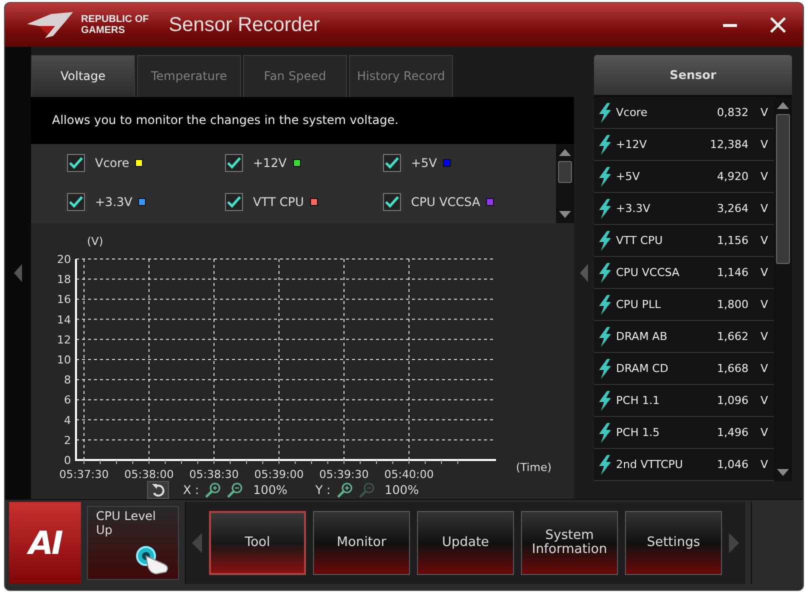 The width and height of the screenshot is (808, 597). I want to click on sensor-name: 2nd VTTCPU, so click(650, 464).